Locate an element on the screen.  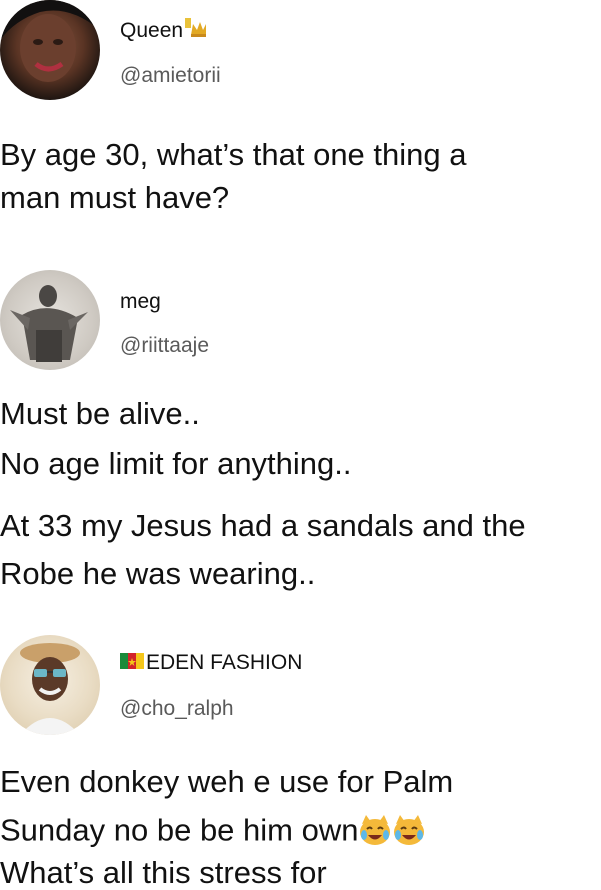
tweet-text-line: man must have? is located at coordinates (115, 197).